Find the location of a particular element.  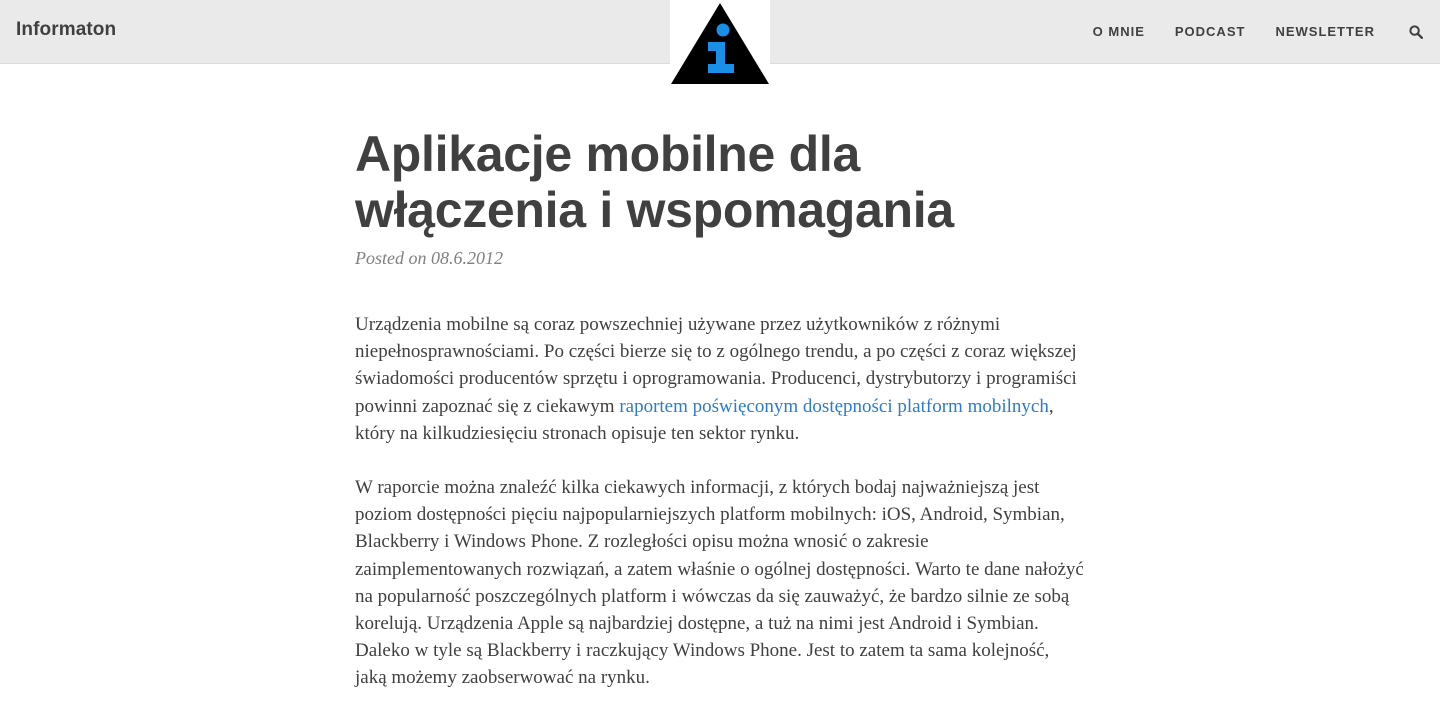

nav-link-newsletter: NEWSLETTER is located at coordinates (1325, 31).